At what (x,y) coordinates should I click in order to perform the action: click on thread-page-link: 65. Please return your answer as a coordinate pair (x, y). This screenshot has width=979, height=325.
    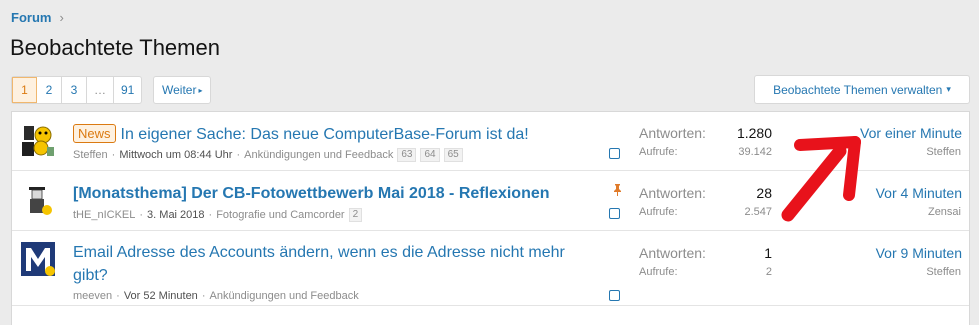
    Looking at the image, I should click on (453, 155).